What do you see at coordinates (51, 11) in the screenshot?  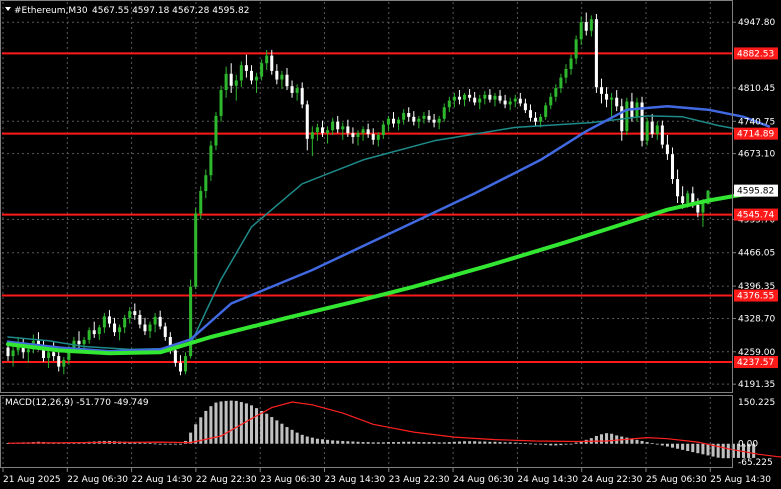 I see `symbol-label: #Ethereum,M30` at bounding box center [51, 11].